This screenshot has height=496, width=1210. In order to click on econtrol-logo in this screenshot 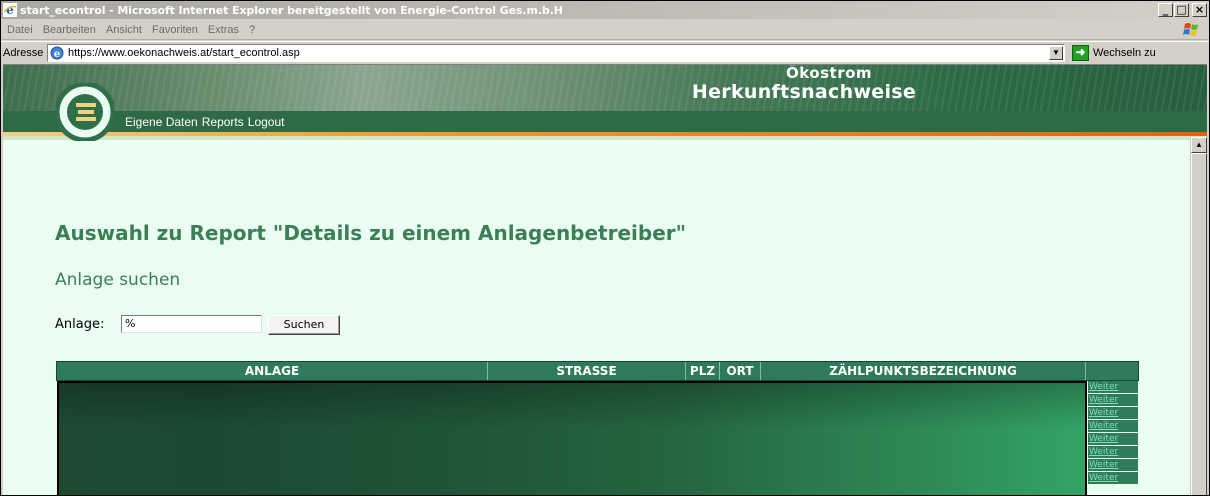, I will do `click(85, 112)`.